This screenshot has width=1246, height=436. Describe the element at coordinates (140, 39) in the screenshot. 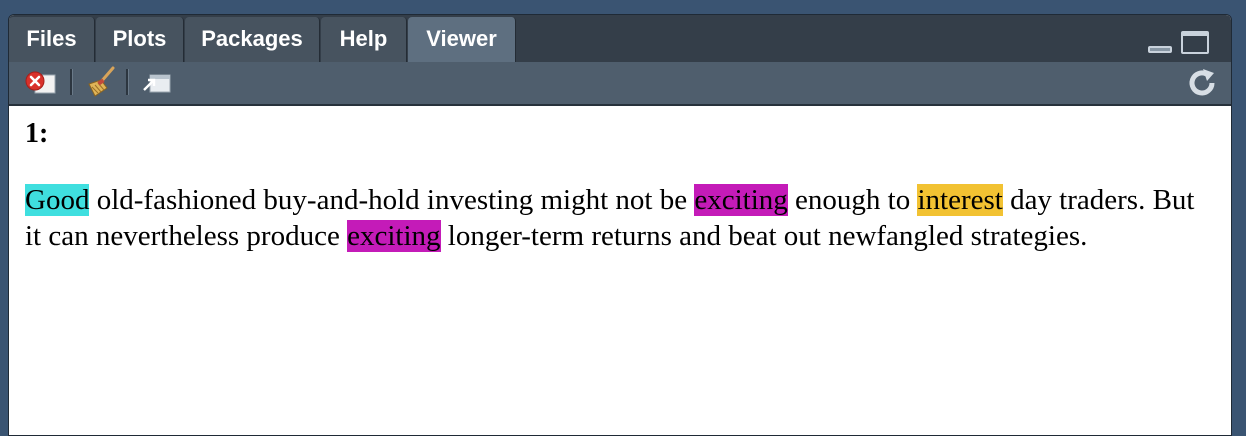

I see `tab-plots: Plots` at that location.